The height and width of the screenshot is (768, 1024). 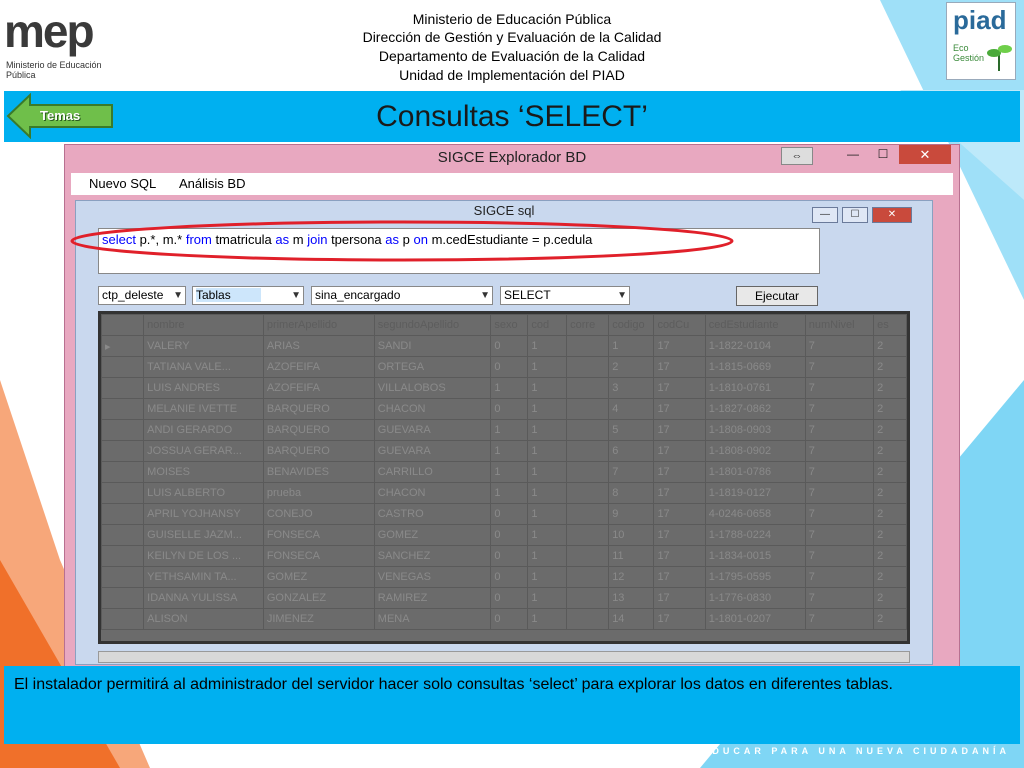 What do you see at coordinates (883, 155) in the screenshot?
I see `window-maximize-button: ☐` at bounding box center [883, 155].